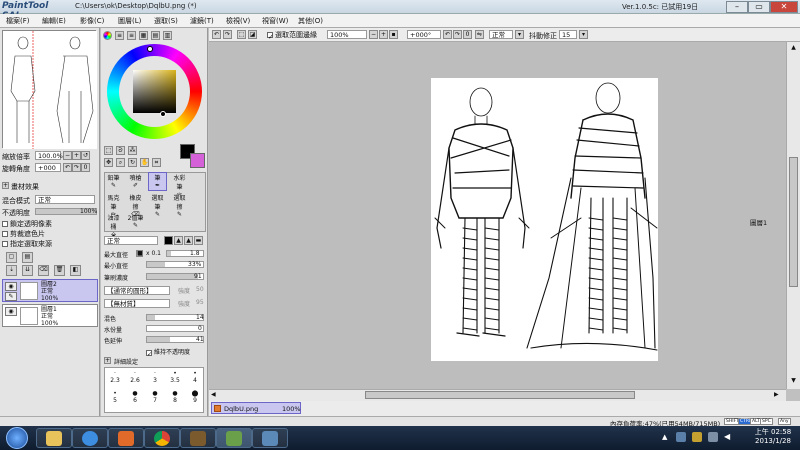 This screenshot has width=800, height=450. Describe the element at coordinates (135, 181) in the screenshot. I see `brush-airbrush: 噴槍 ✐` at that location.